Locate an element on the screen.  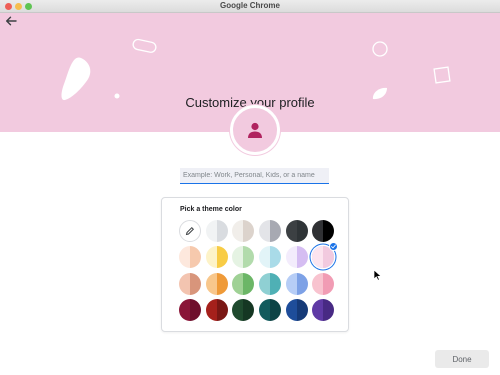
custom-color-swatch is located at coordinates (190, 231).